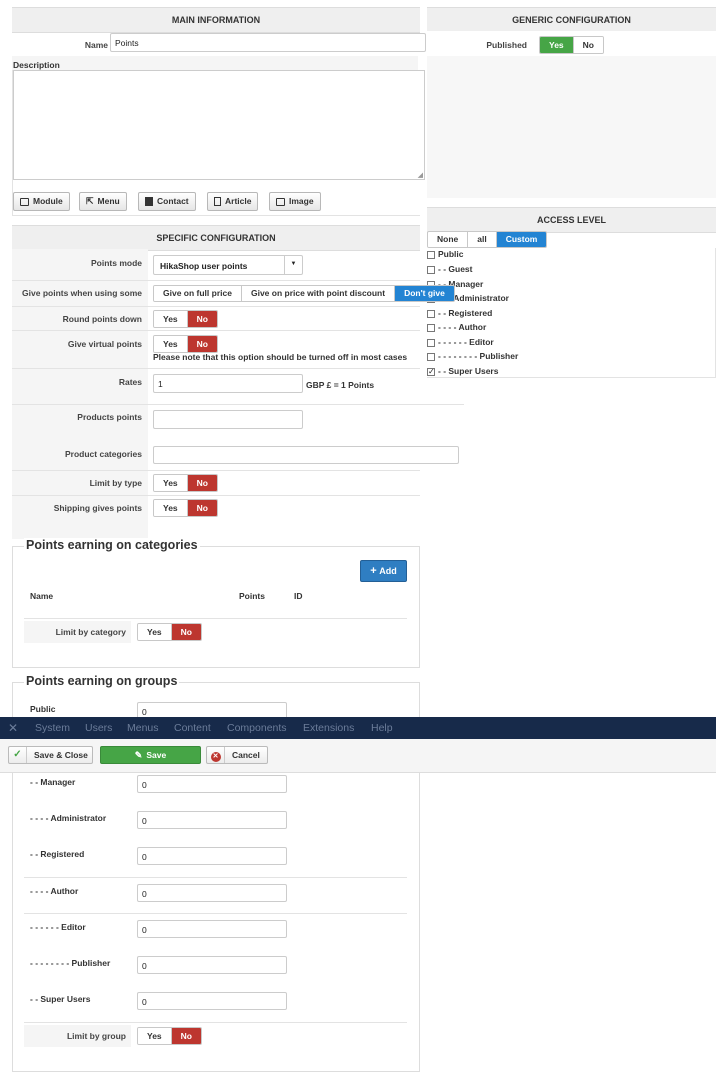 This screenshot has width=716, height=1080. Describe the element at coordinates (212, 893) in the screenshot. I see `group-input-author: 0` at that location.